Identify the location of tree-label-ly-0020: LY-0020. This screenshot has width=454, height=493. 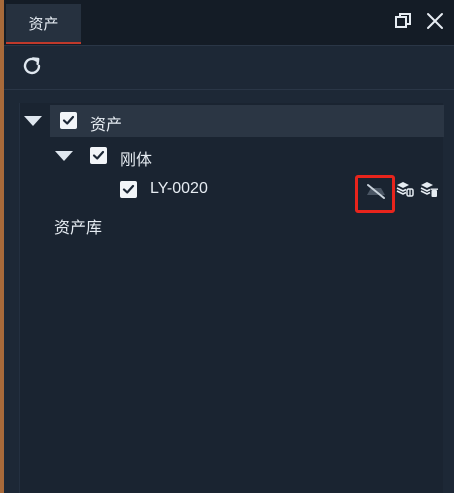
(179, 188).